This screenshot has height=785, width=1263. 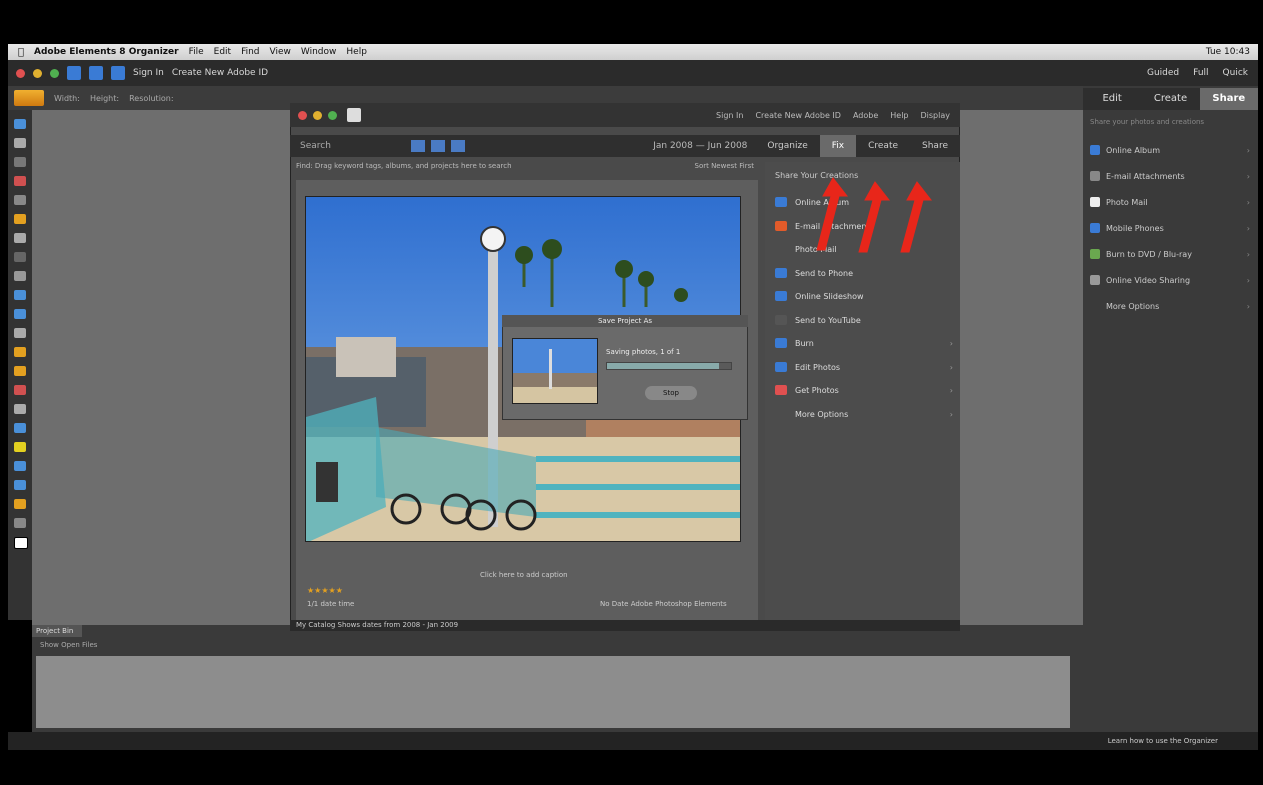 What do you see at coordinates (20, 371) in the screenshot?
I see `eraser-tool-icon` at bounding box center [20, 371].